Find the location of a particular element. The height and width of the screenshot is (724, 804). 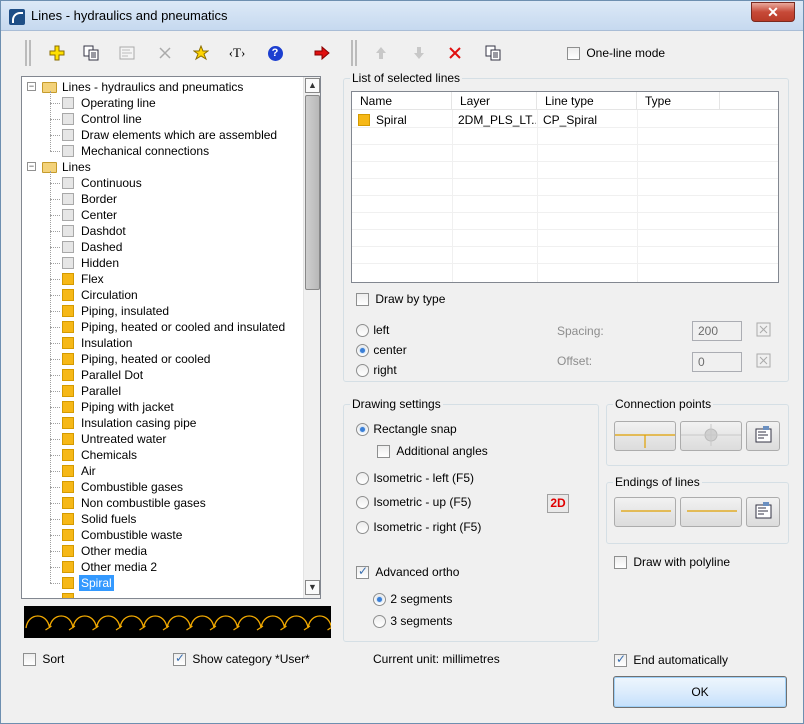

tree-item: Parallel Dot is located at coordinates (167, 375).